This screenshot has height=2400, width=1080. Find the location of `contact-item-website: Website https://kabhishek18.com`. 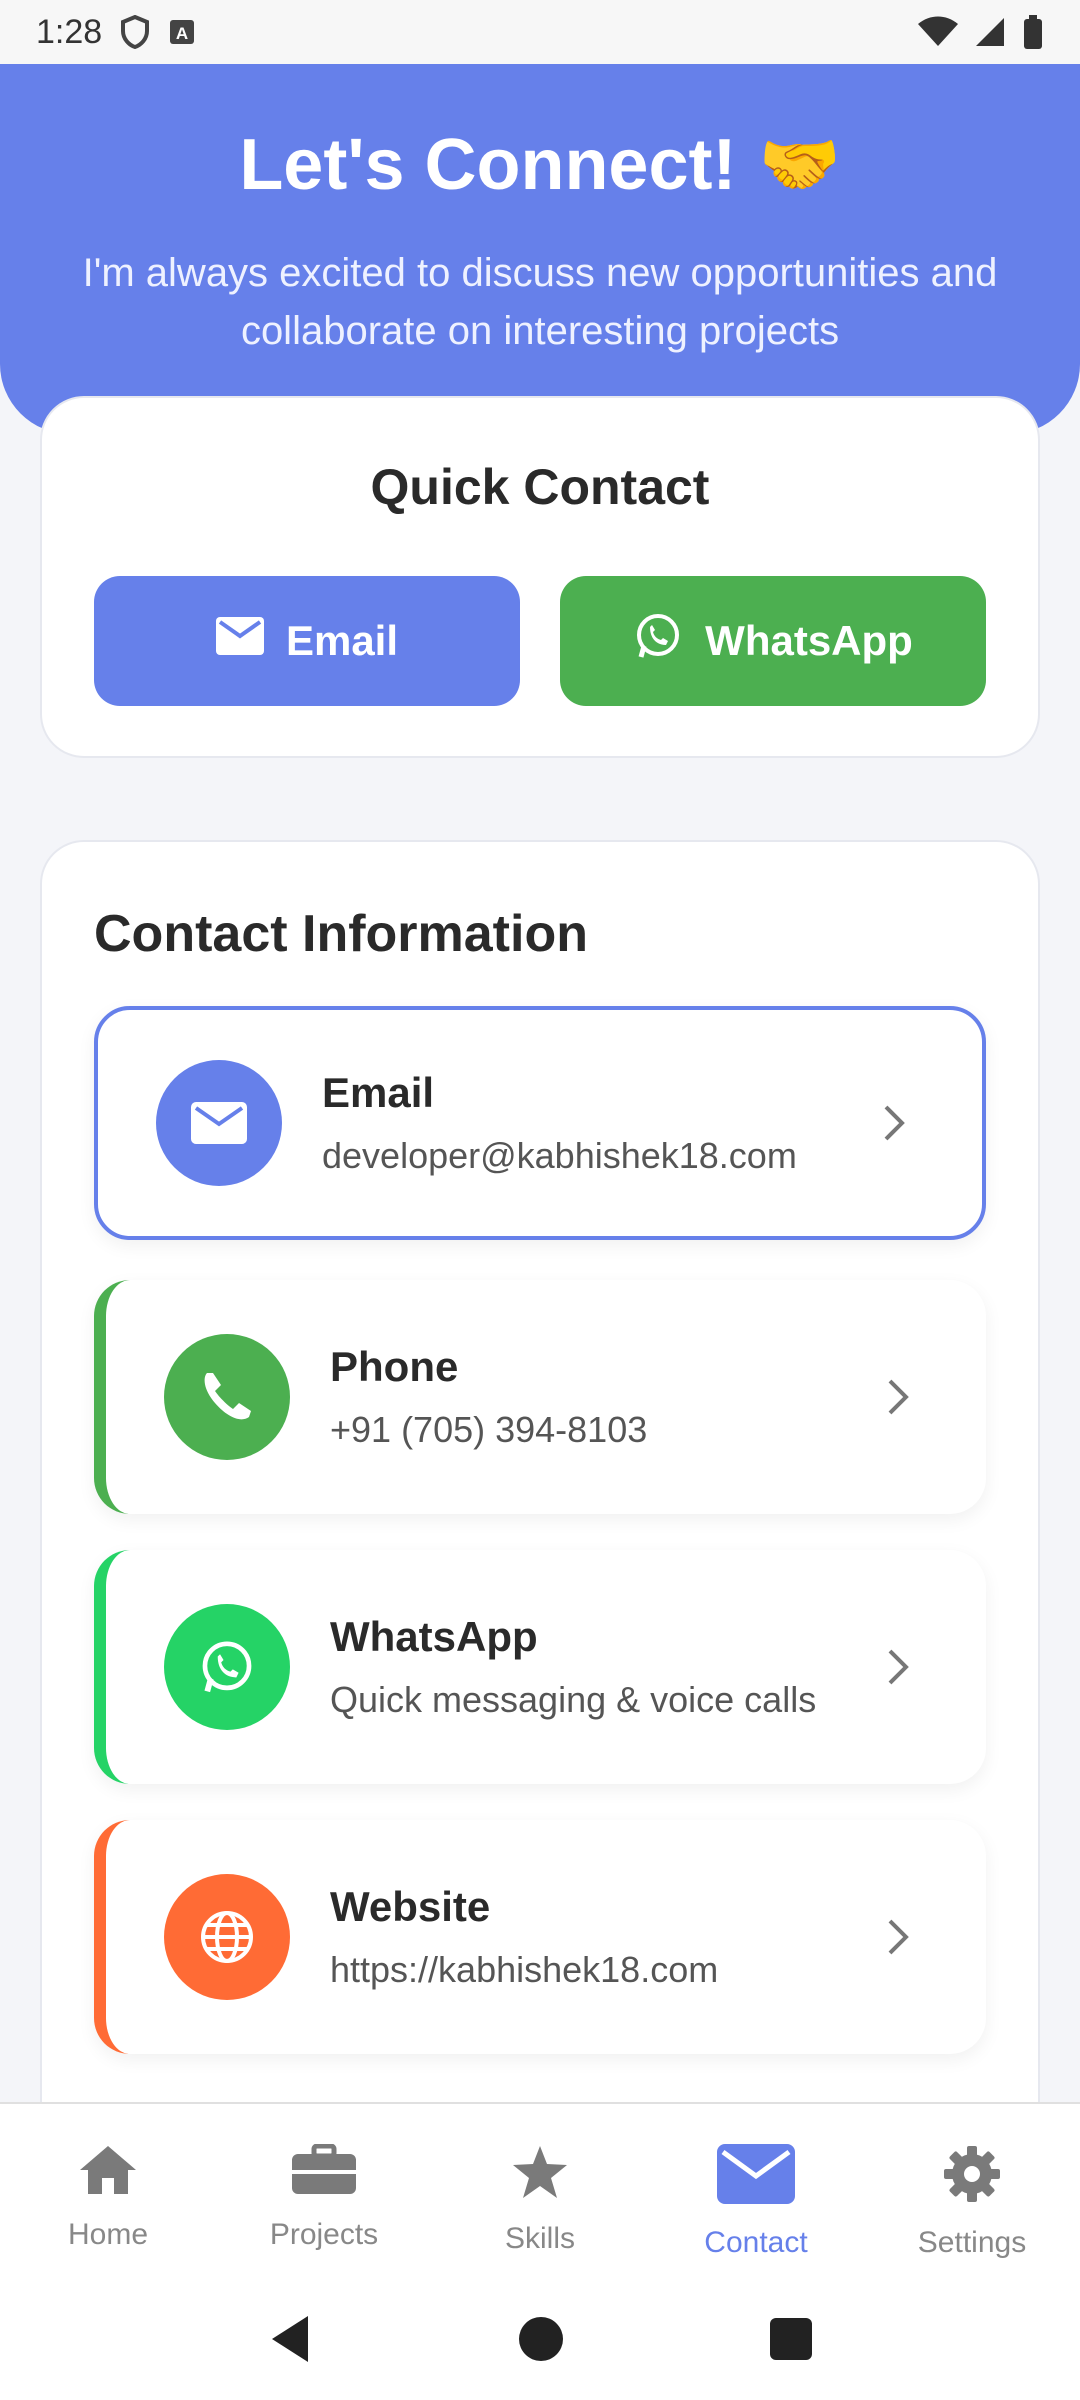

contact-item-website: Website https://kabhishek18.com is located at coordinates (540, 1937).